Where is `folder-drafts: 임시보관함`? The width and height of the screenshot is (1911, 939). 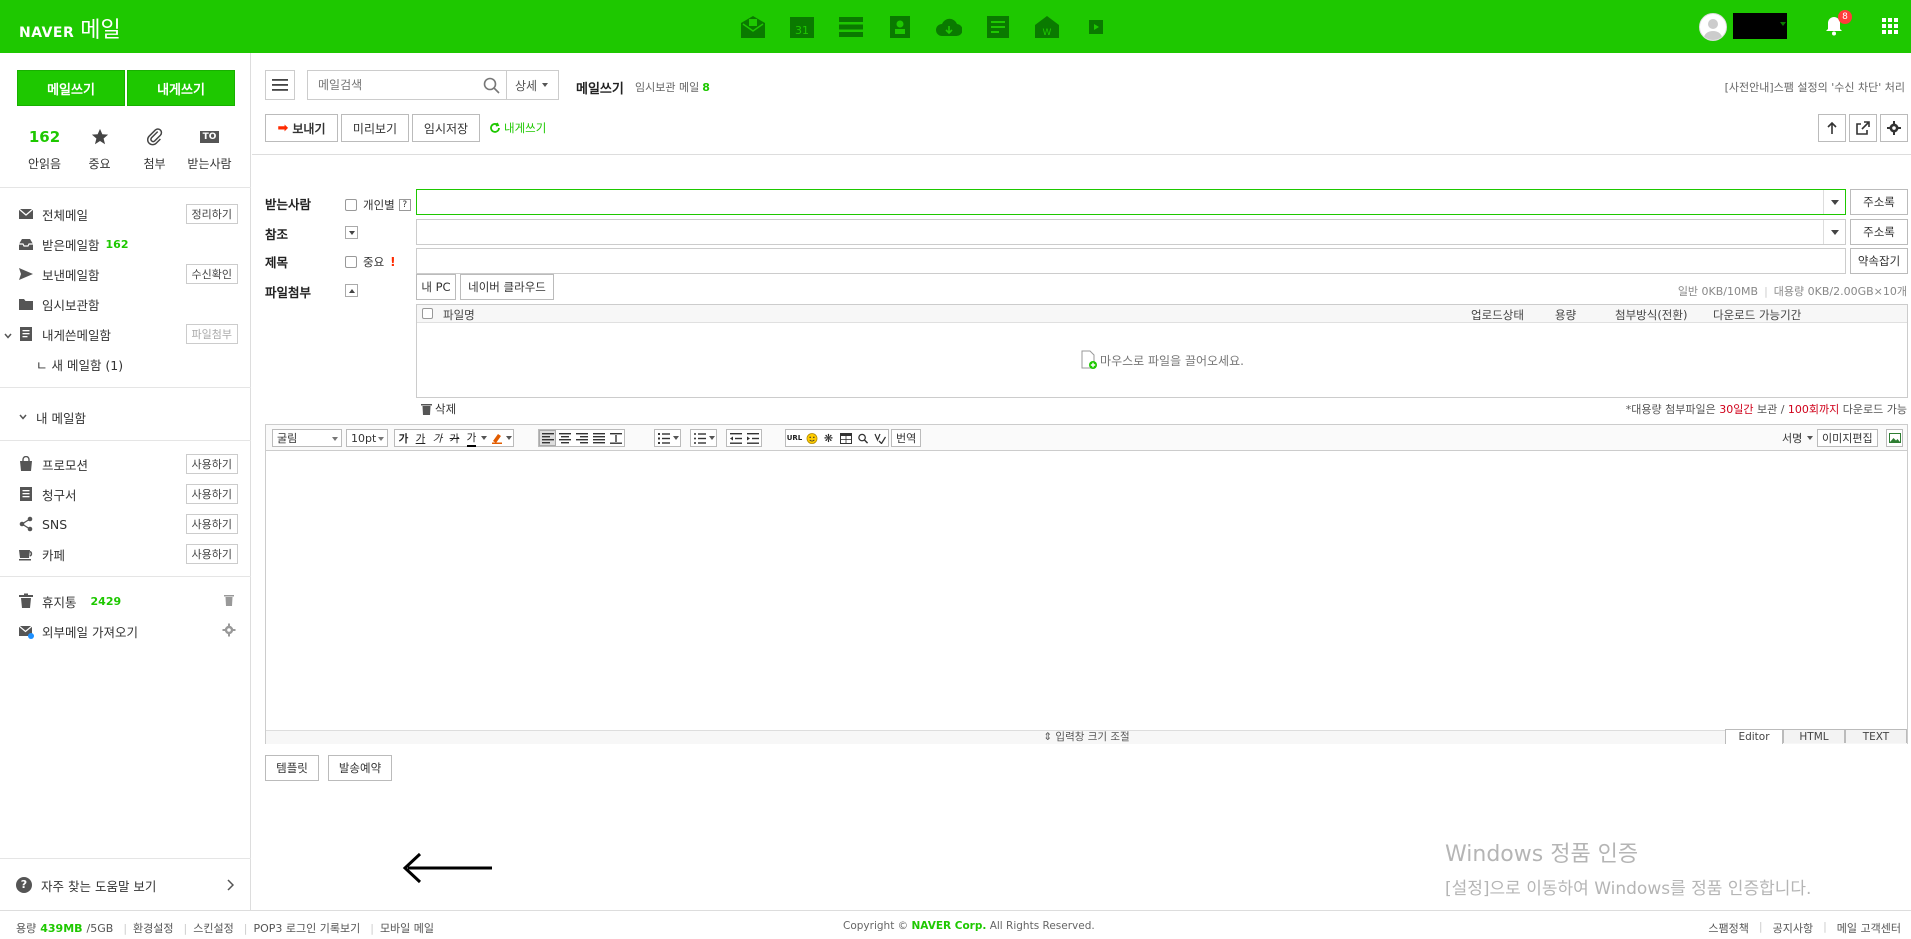 folder-drafts: 임시보관함 is located at coordinates (128, 304).